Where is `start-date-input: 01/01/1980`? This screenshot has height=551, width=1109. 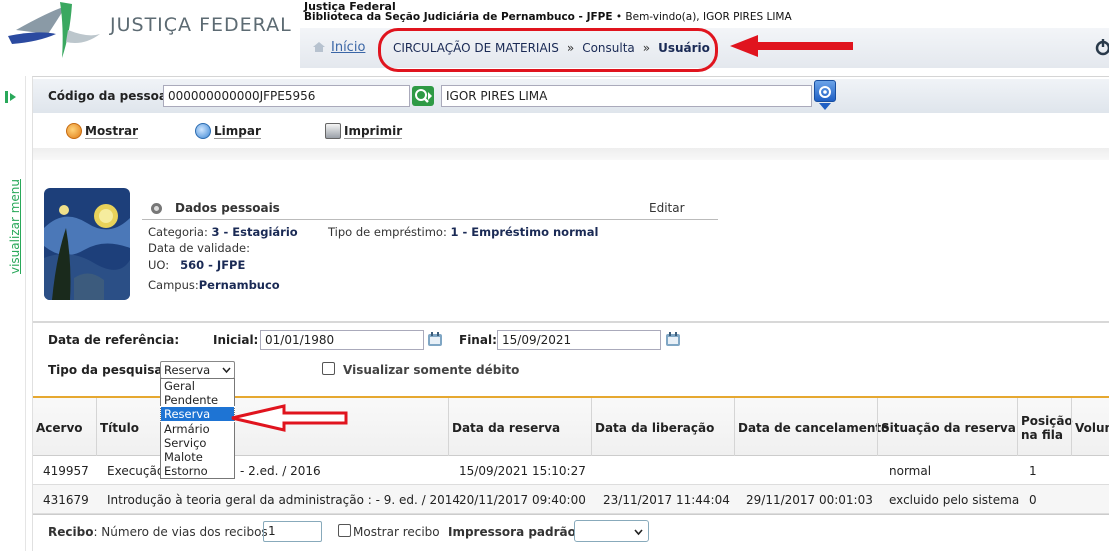 start-date-input: 01/01/1980 is located at coordinates (342, 340).